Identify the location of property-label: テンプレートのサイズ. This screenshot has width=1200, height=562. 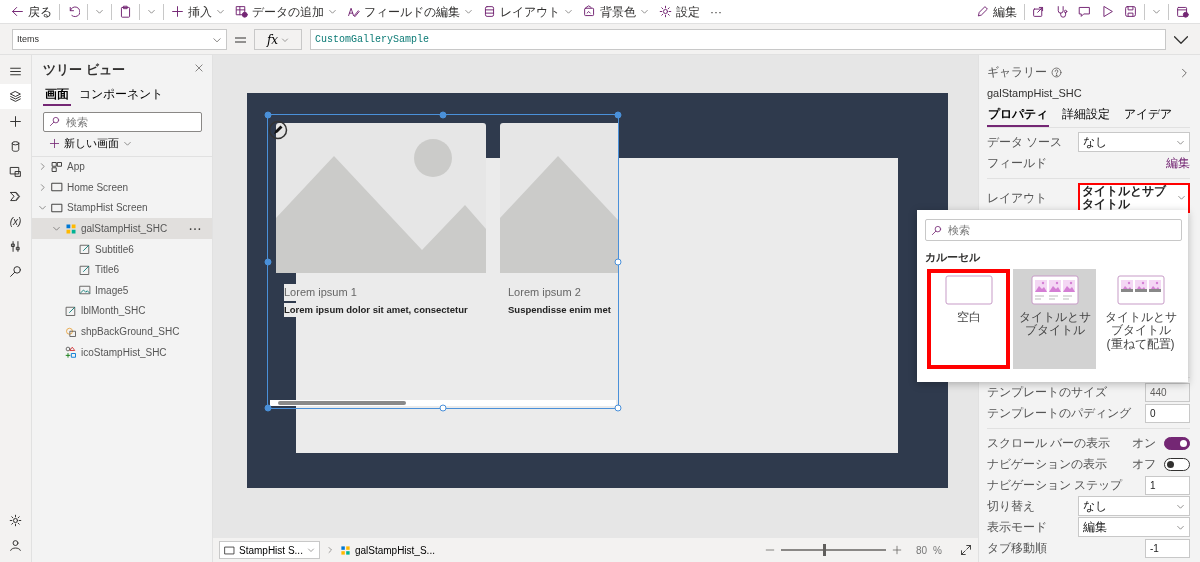
(1047, 393).